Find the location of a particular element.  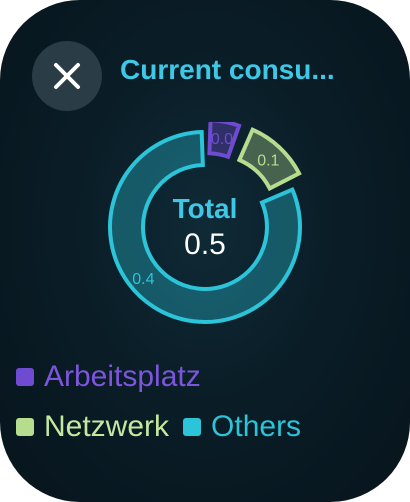

legend-swatch-others is located at coordinates (192, 427).